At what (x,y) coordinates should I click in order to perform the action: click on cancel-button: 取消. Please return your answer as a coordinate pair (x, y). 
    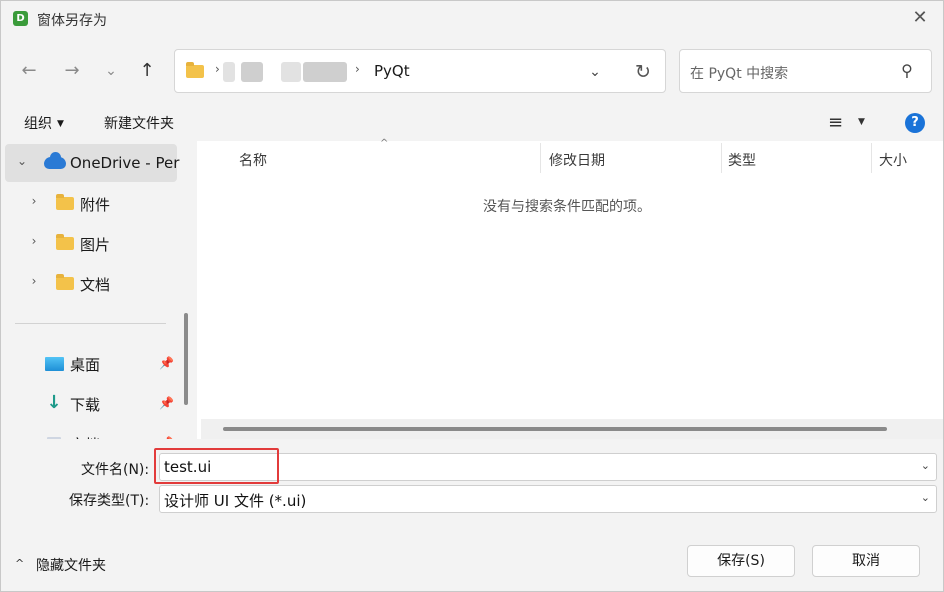
    Looking at the image, I should click on (866, 561).